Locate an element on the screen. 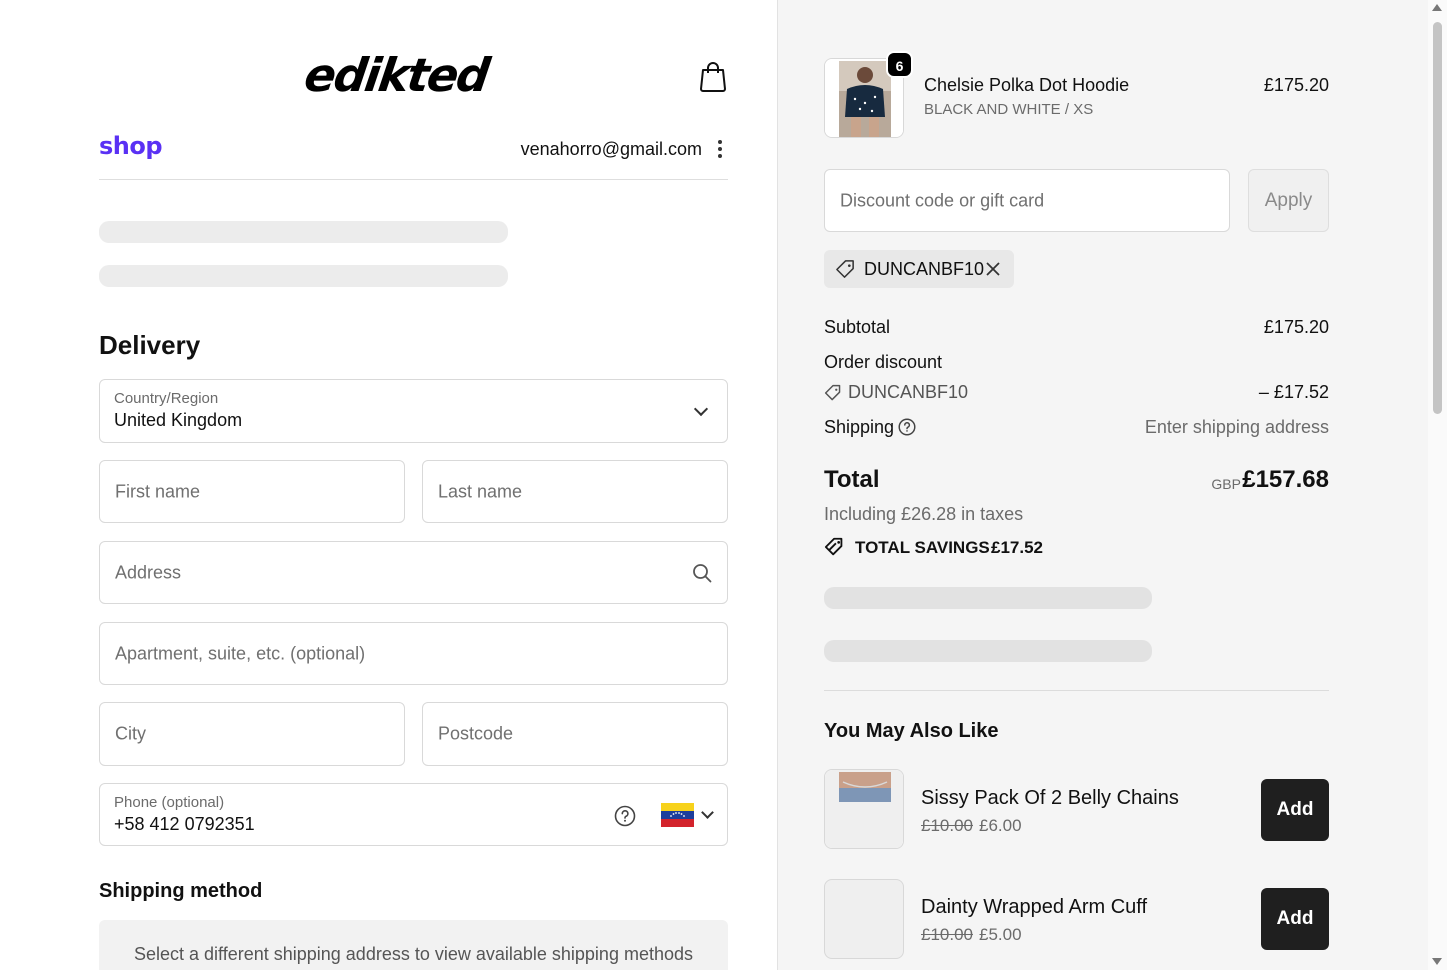  first-name-field: First name is located at coordinates (252, 491).